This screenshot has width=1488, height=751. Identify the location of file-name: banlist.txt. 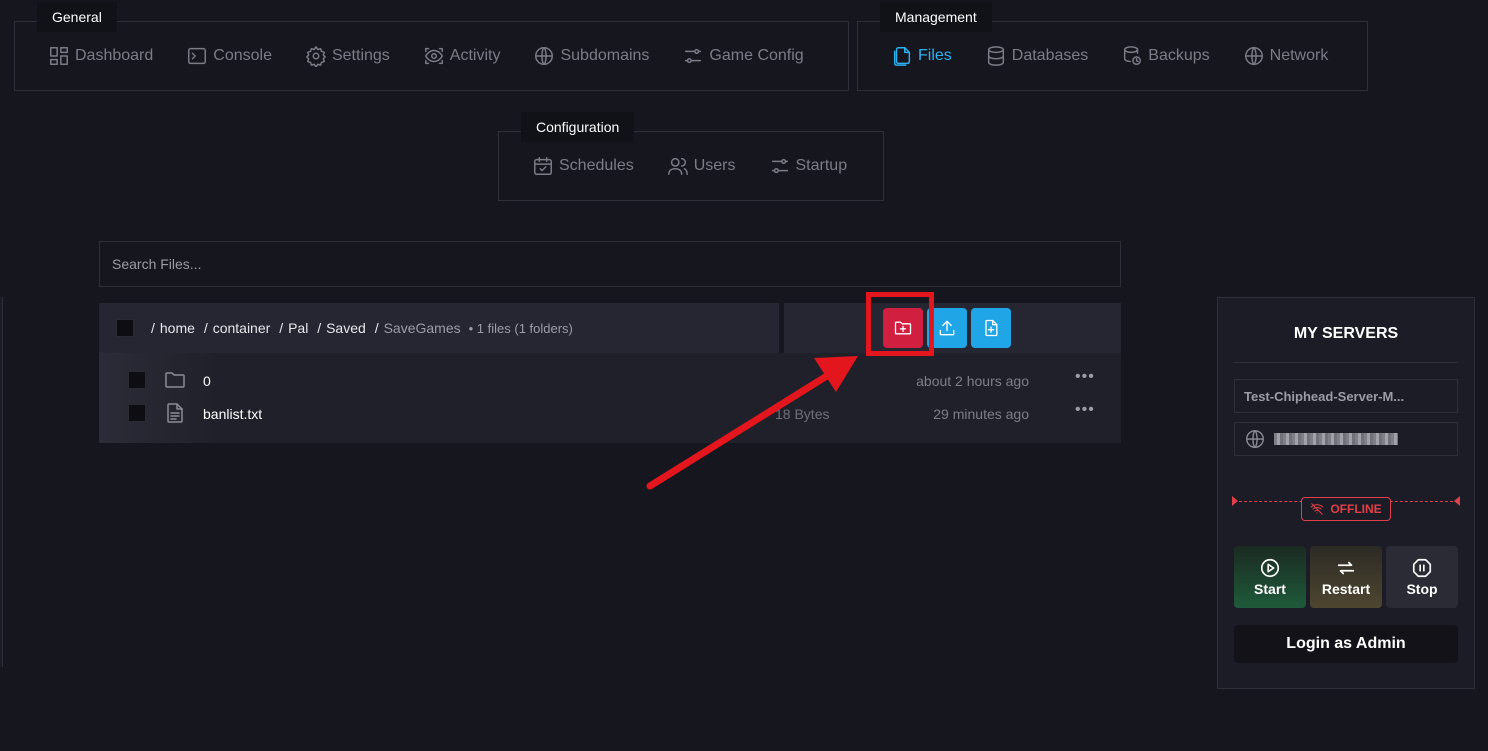
(232, 414).